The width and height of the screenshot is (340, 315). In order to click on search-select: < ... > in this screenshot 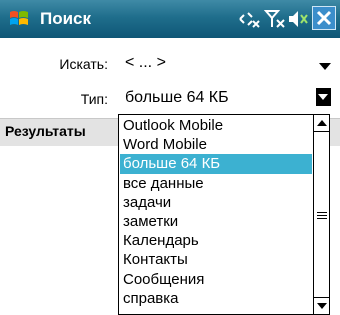, I will do `click(145, 63)`.